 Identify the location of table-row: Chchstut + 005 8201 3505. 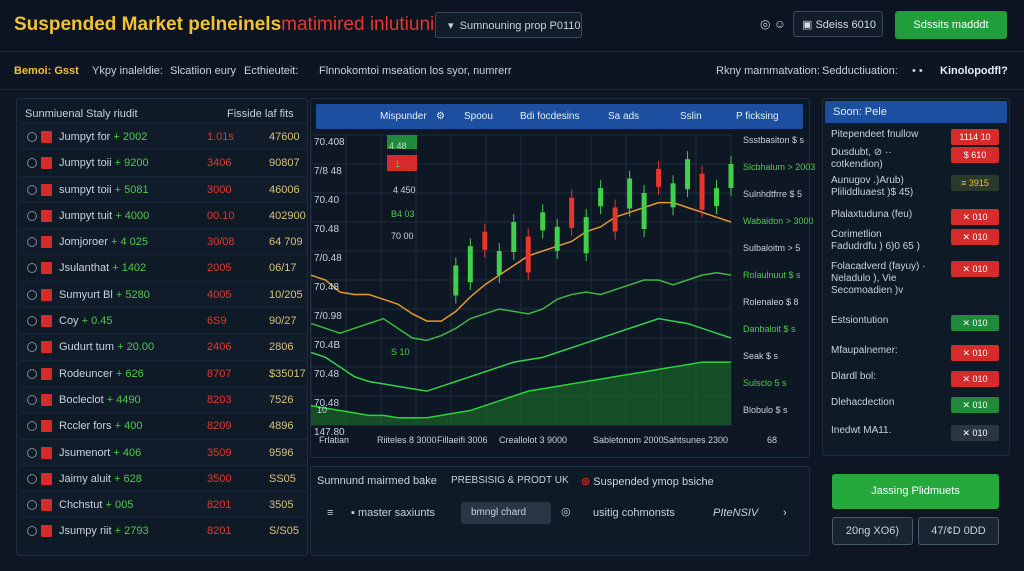
(163, 504).